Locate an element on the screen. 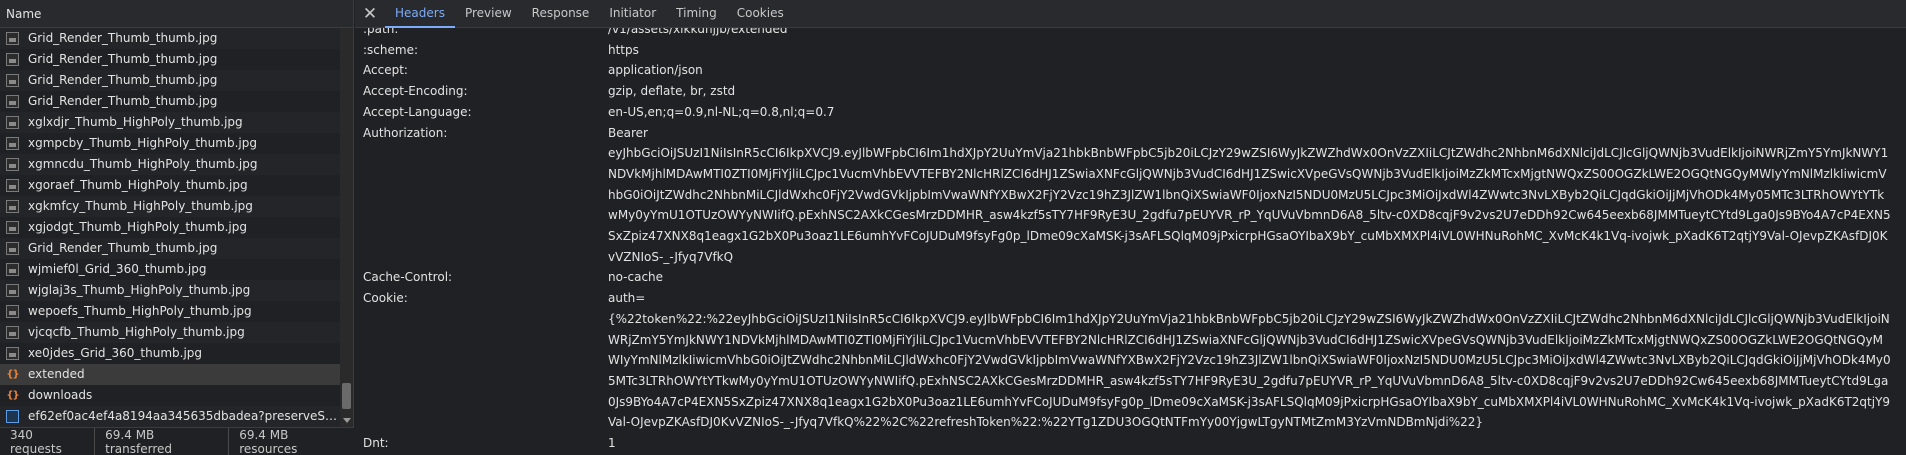 This screenshot has width=1906, height=455. request-name: wepoefs_Thumb_HighPoly_thumb.jpg is located at coordinates (140, 311).